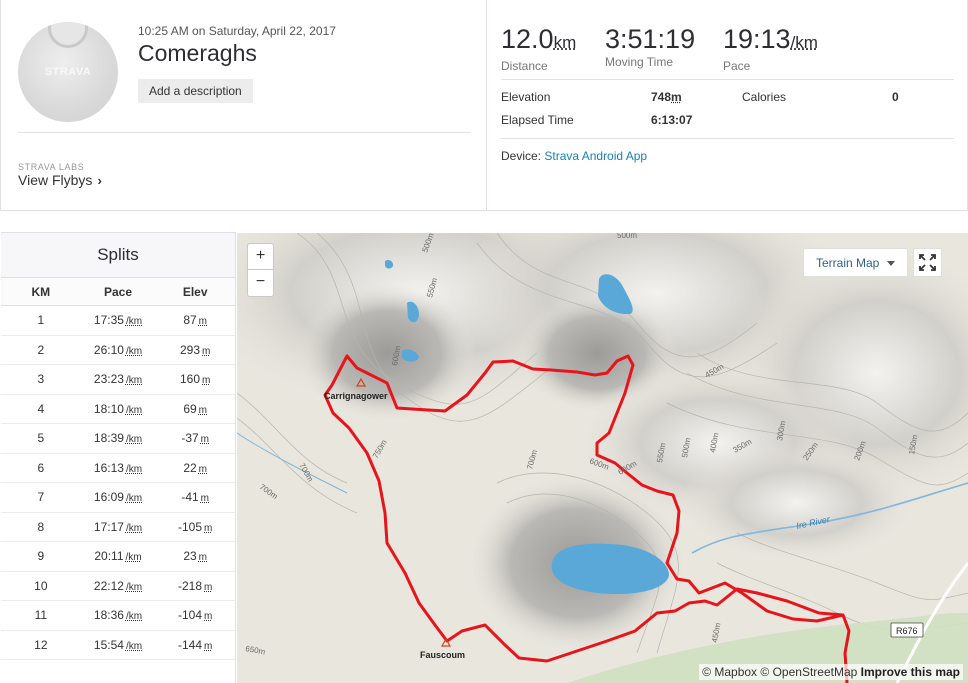 This screenshot has height=683, width=968. What do you see at coordinates (118, 292) in the screenshot?
I see `splits-header-row: KM Pace Elev` at bounding box center [118, 292].